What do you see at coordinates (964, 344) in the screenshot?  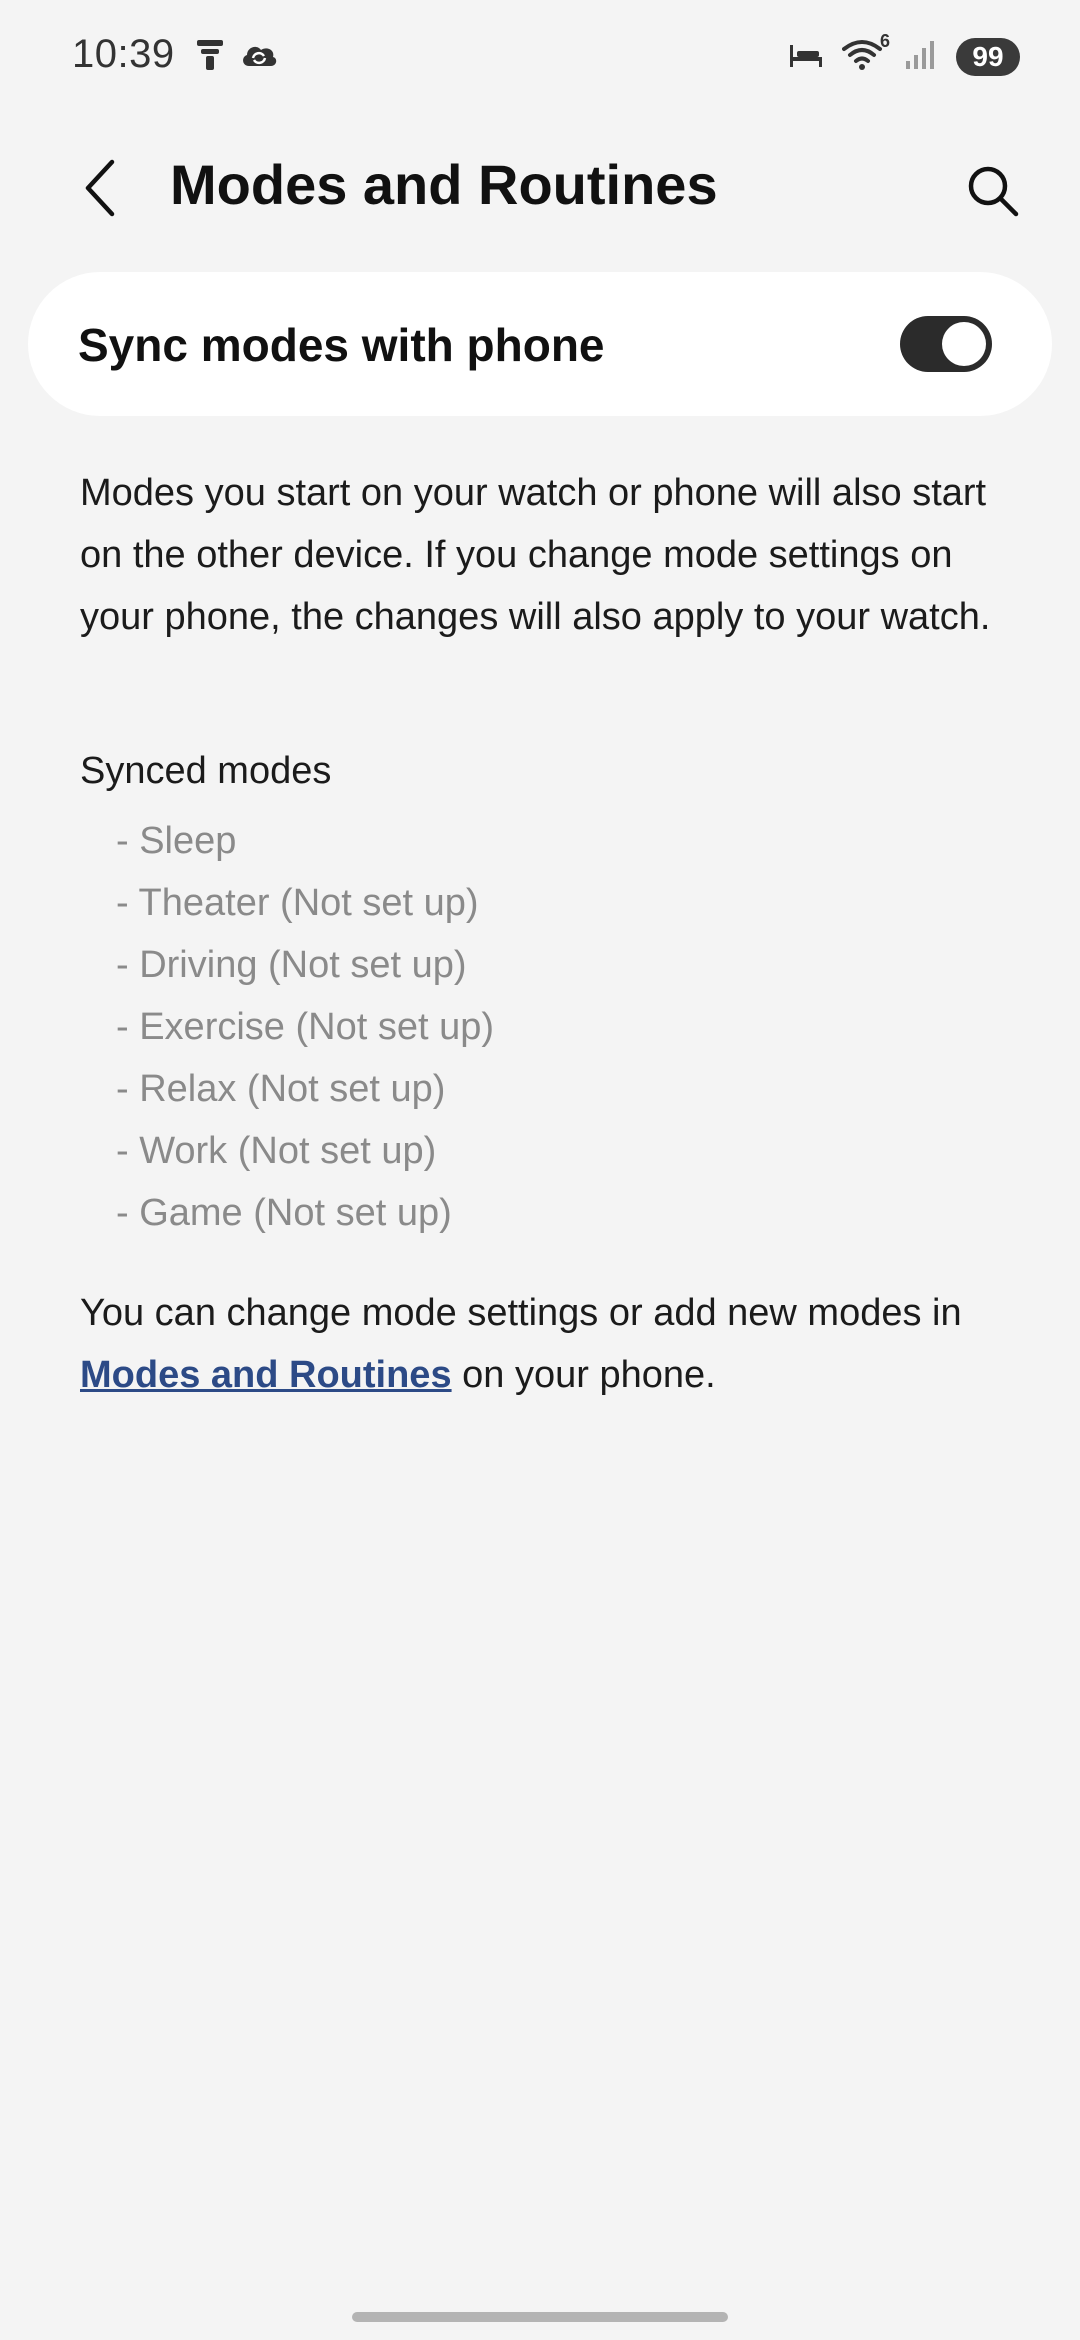 I see `toggle-knob` at bounding box center [964, 344].